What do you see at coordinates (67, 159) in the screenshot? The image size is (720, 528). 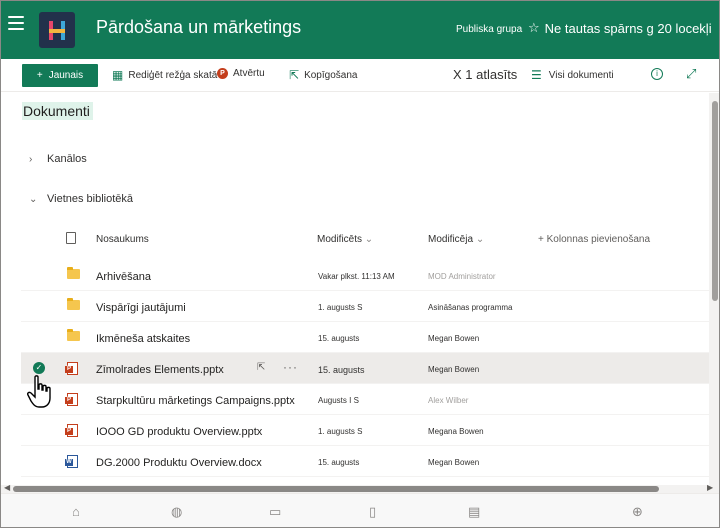 I see `group-label: Kanālos` at bounding box center [67, 159].